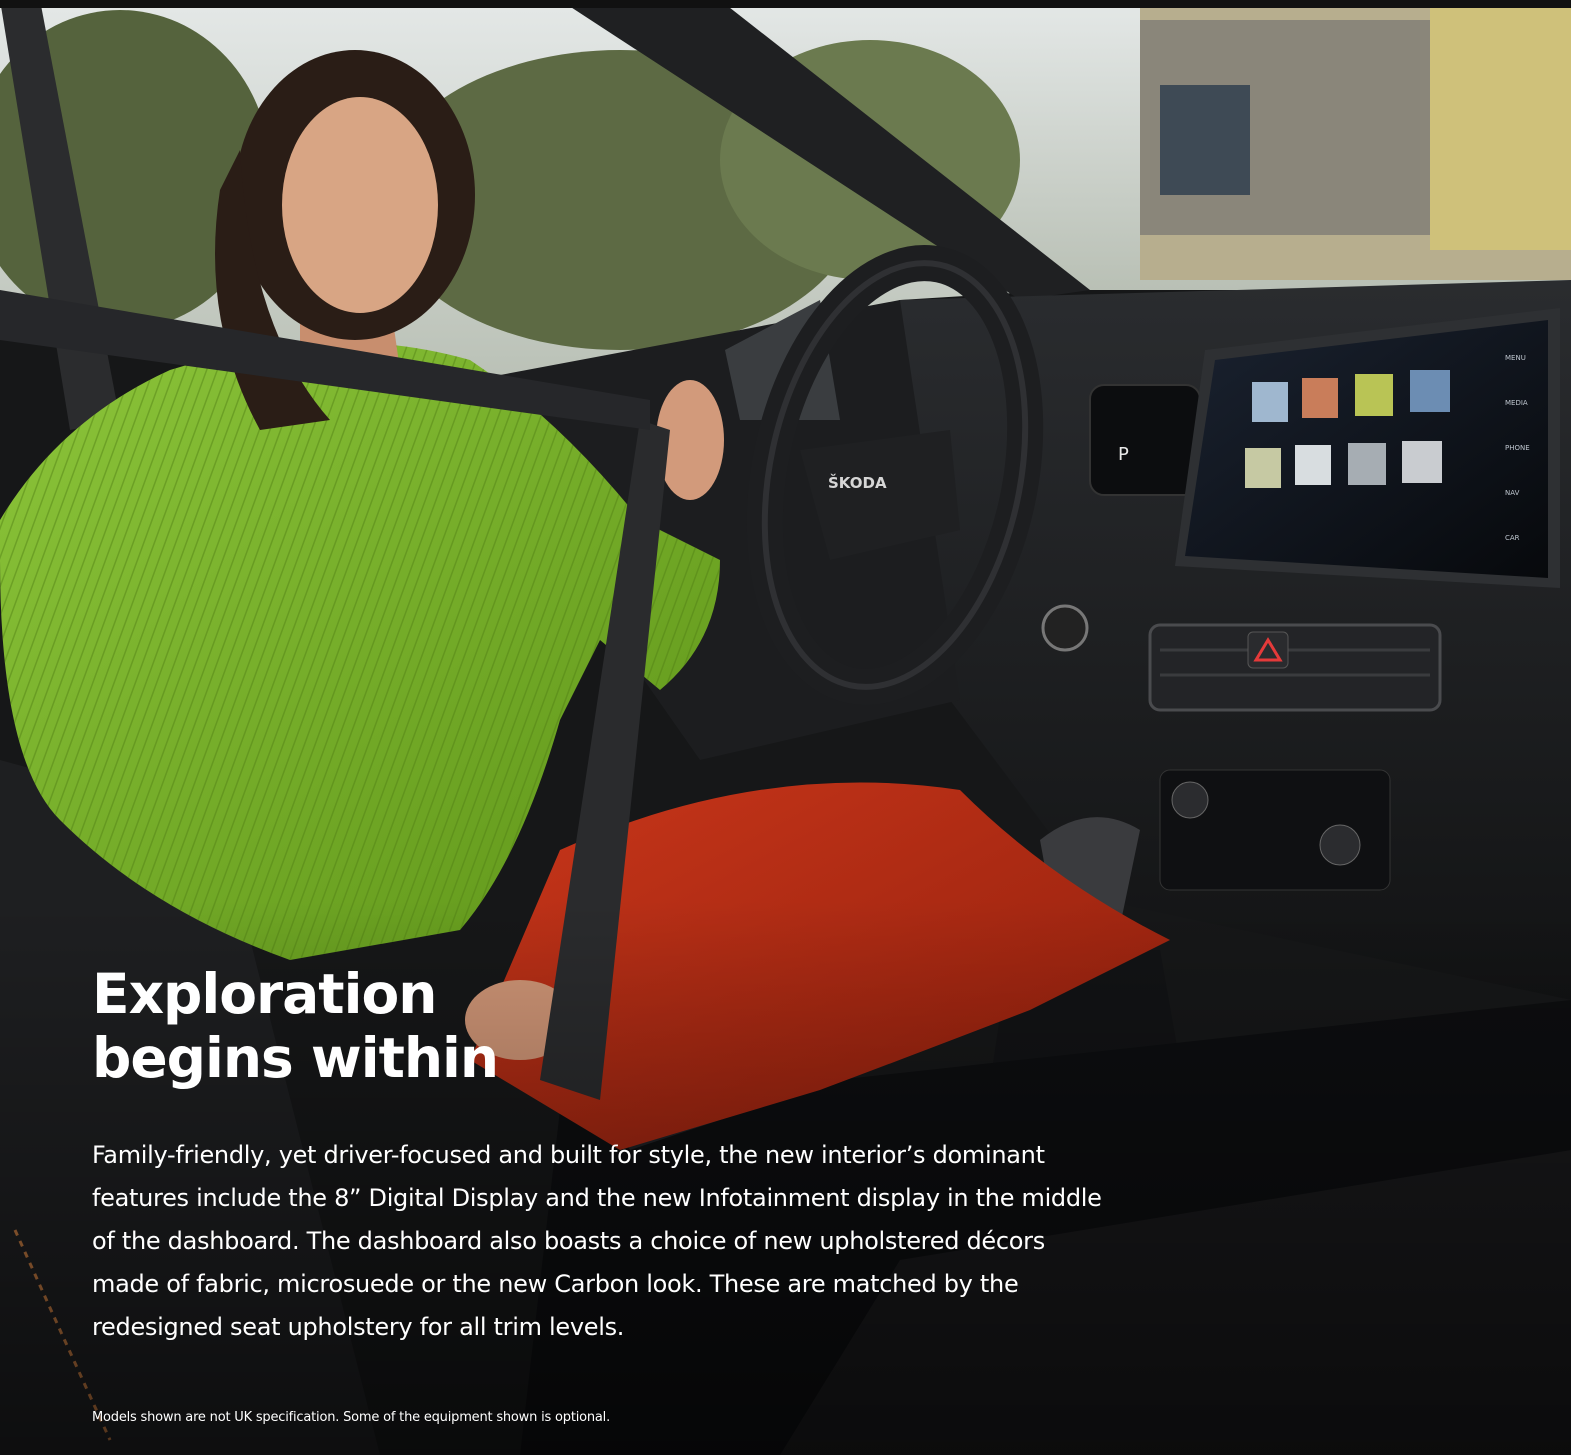 The image size is (1571, 1455). Describe the element at coordinates (1515, 358) in the screenshot. I see `screen-menu-menu: MENU` at that location.